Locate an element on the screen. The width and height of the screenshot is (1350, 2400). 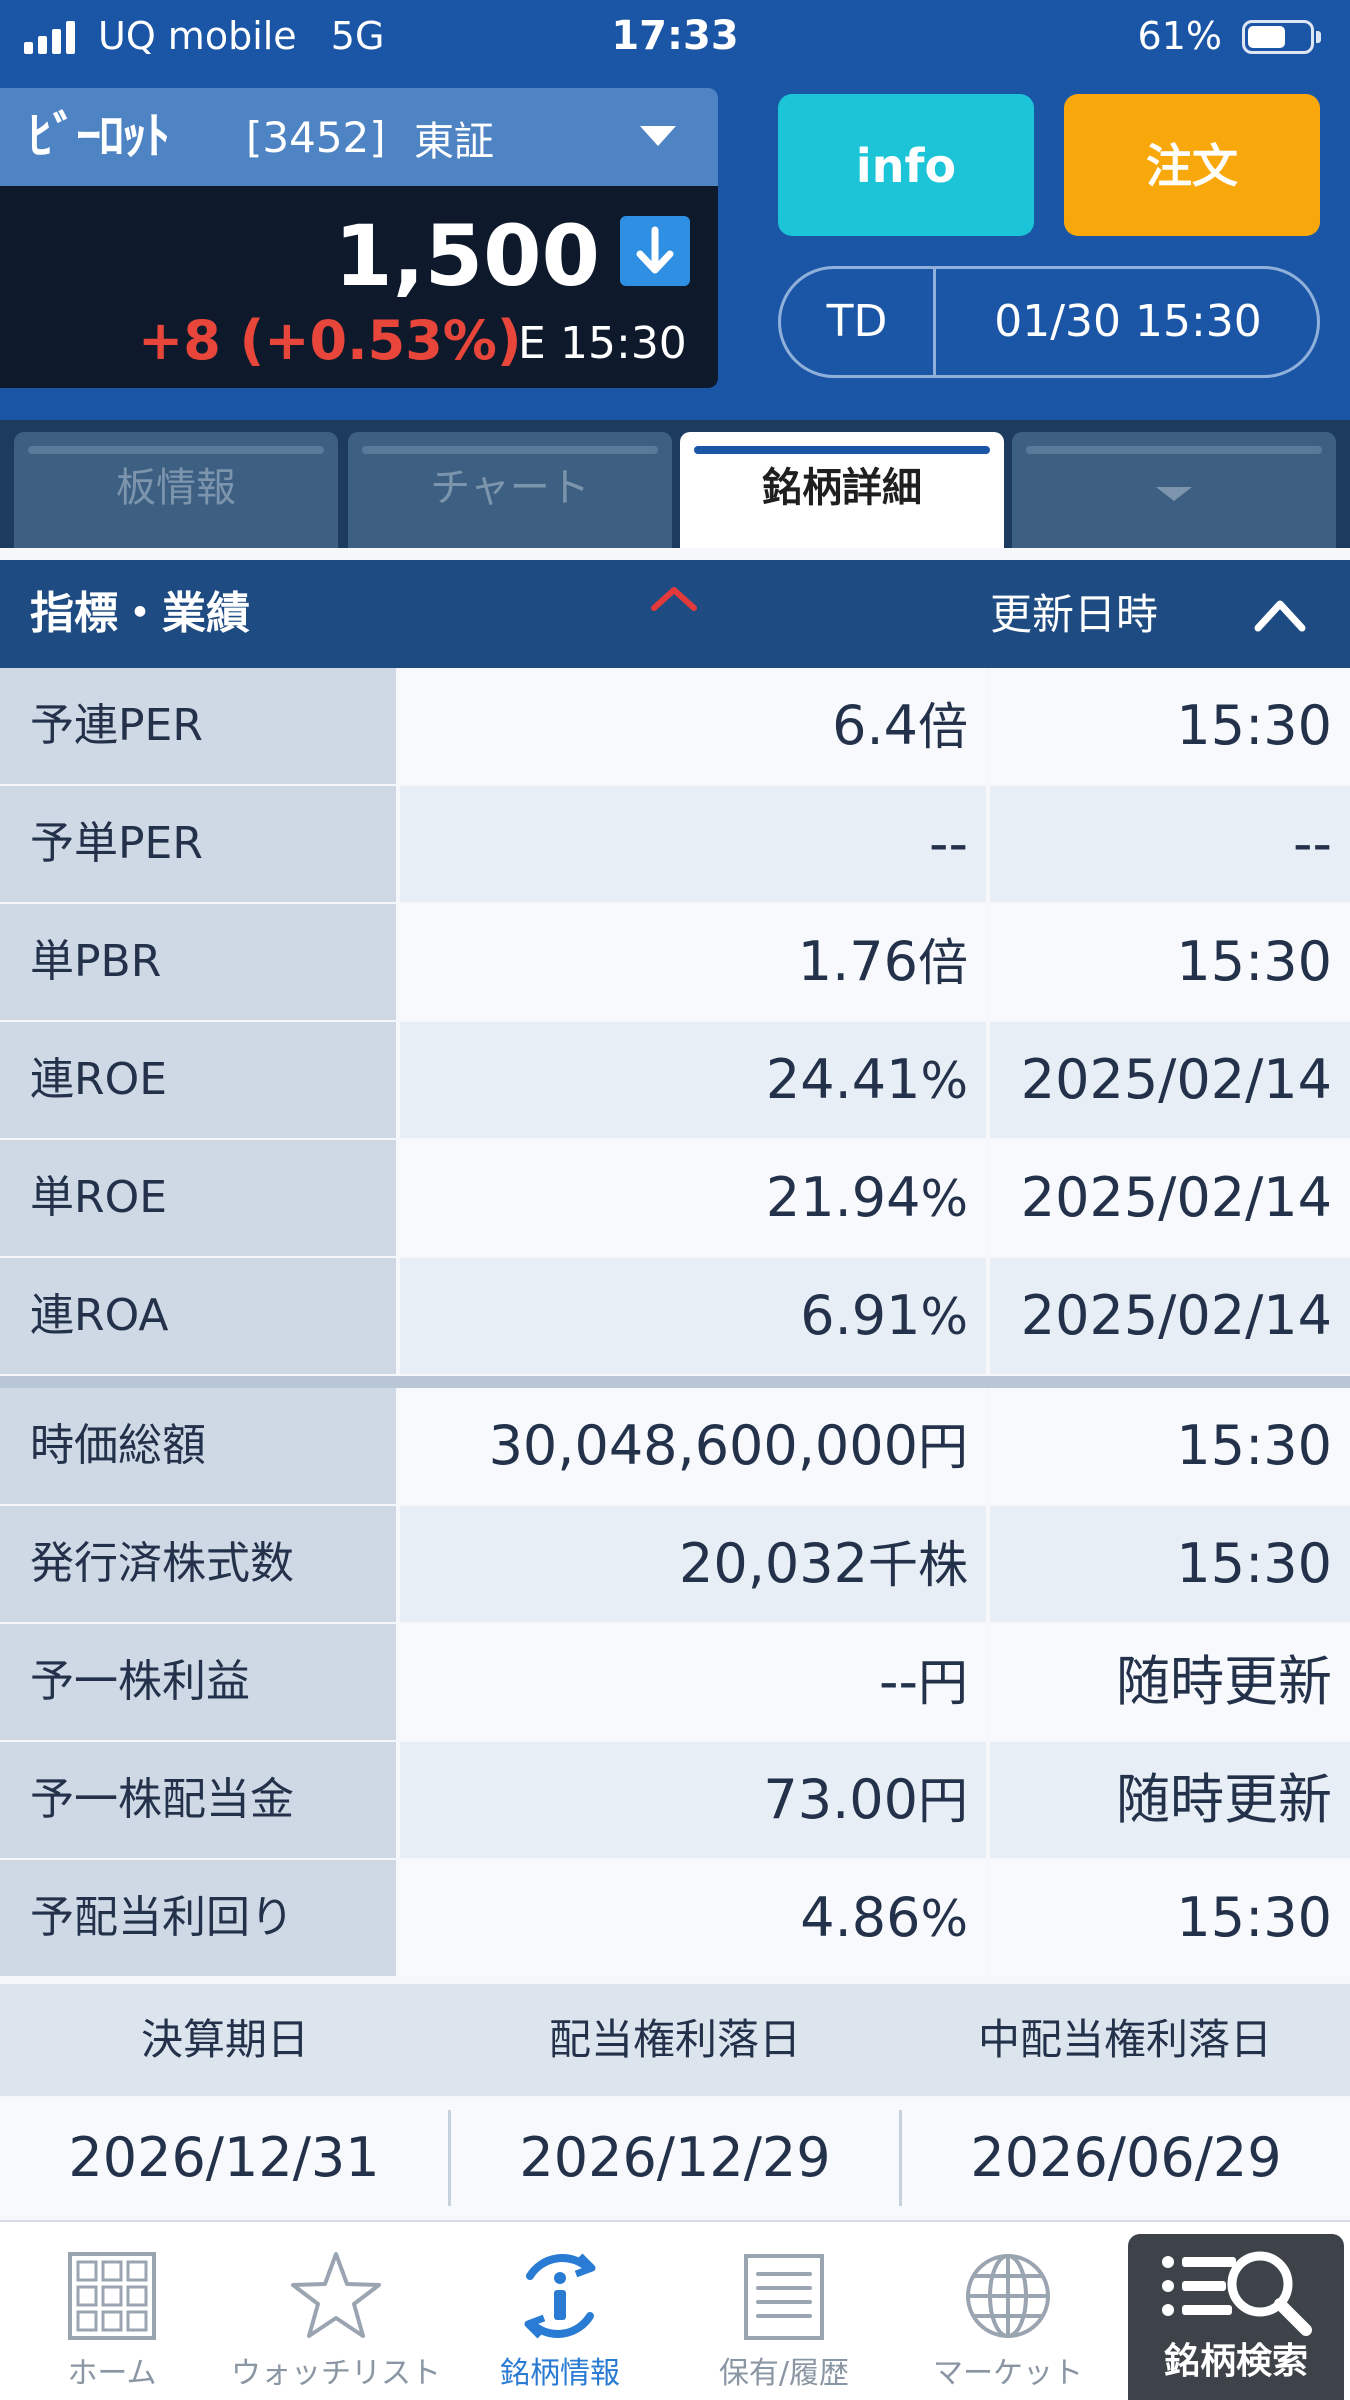
tab-more is located at coordinates (1174, 490).